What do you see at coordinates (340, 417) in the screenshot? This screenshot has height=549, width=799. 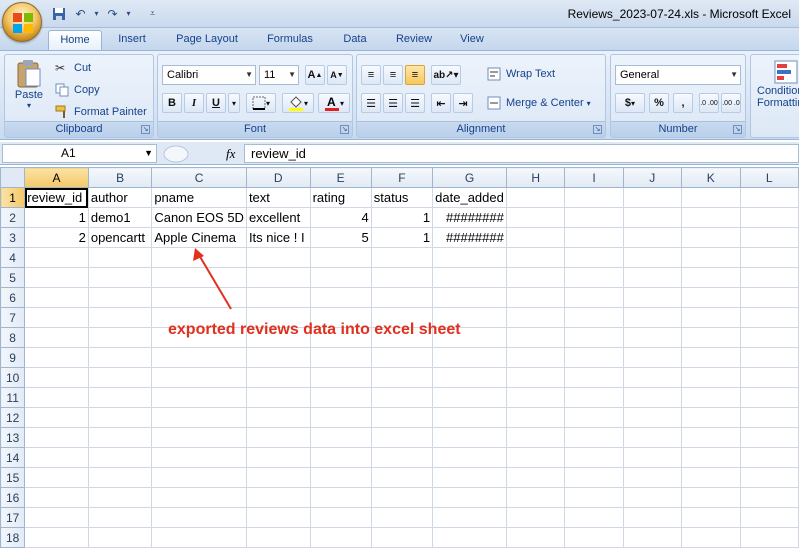 I see `cell-e12` at bounding box center [340, 417].